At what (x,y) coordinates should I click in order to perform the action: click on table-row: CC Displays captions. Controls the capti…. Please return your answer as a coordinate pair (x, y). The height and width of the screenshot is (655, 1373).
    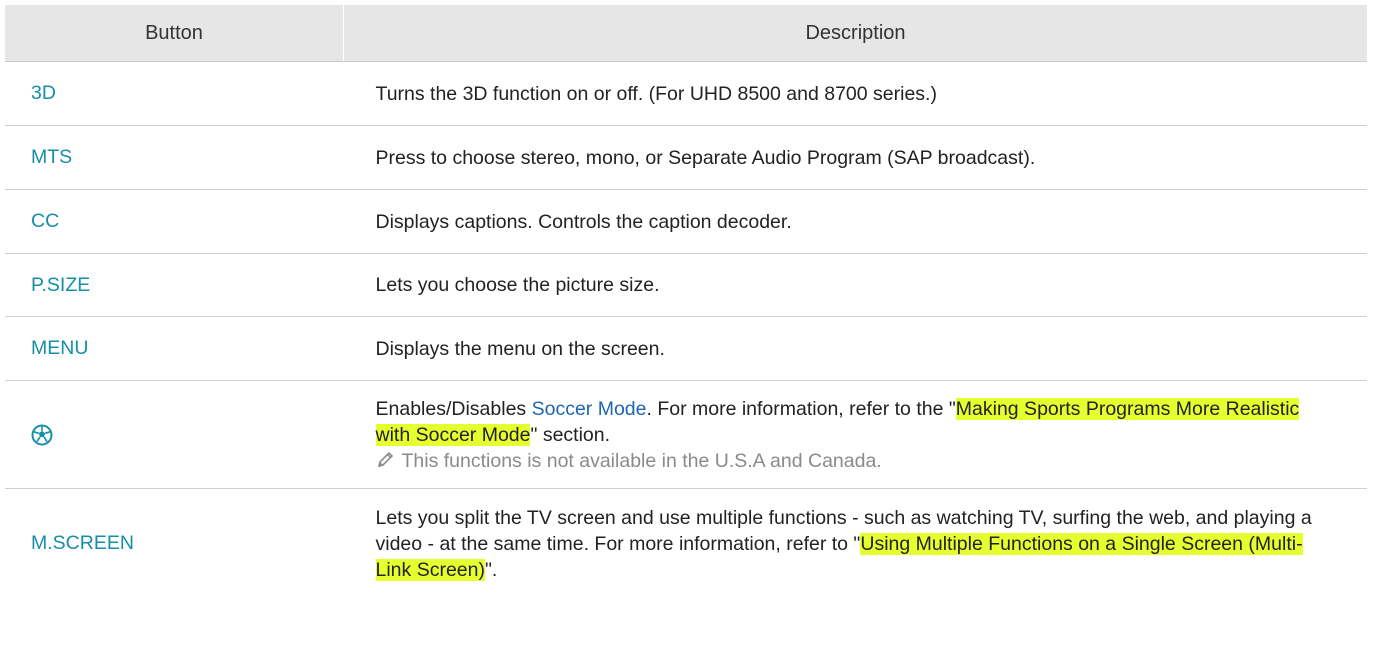
    Looking at the image, I should click on (686, 221).